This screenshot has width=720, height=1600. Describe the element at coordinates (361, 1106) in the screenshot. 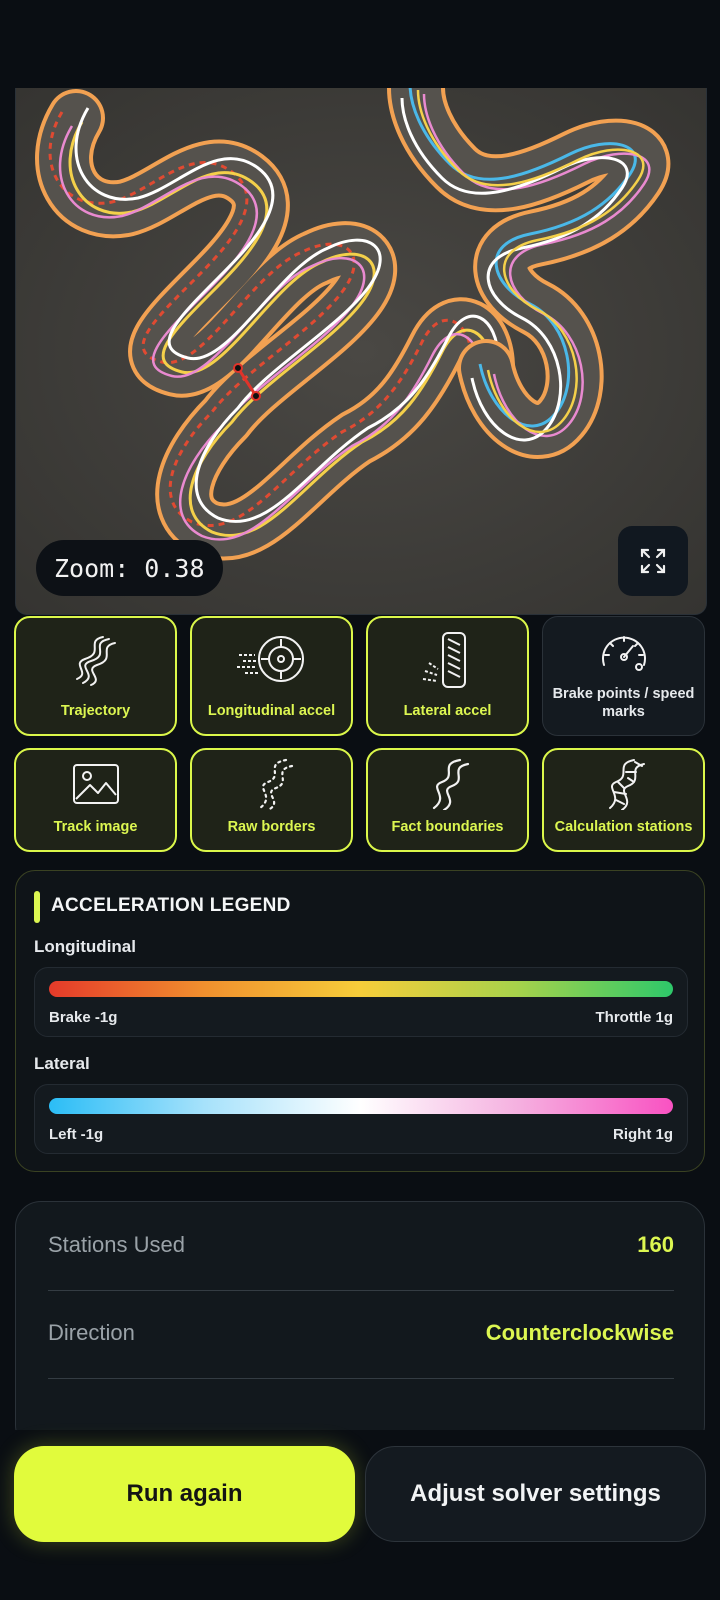

I see `lateral-gradient-bar` at that location.